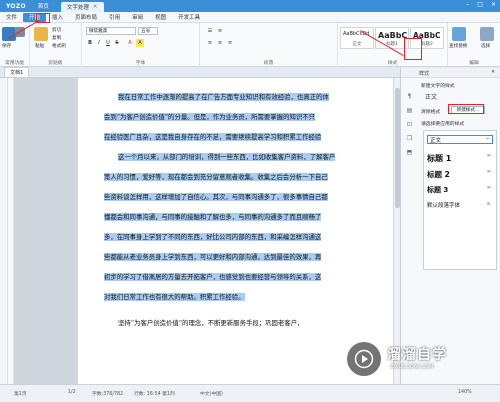 The height and width of the screenshot is (402, 500). I want to click on paragraph-line: 些都能从老业务员身上学到东西，可以更好和内部沟通，达到最佳的效果，再, so click(251, 257).